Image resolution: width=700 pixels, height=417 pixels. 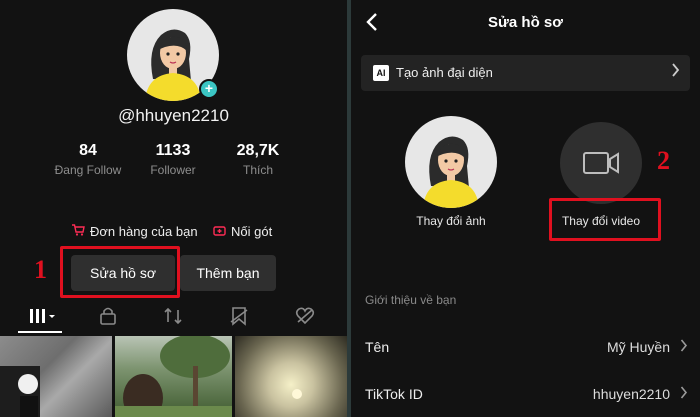 What do you see at coordinates (88, 159) in the screenshot?
I see `stat-following: 84 Đang Follow` at bounding box center [88, 159].